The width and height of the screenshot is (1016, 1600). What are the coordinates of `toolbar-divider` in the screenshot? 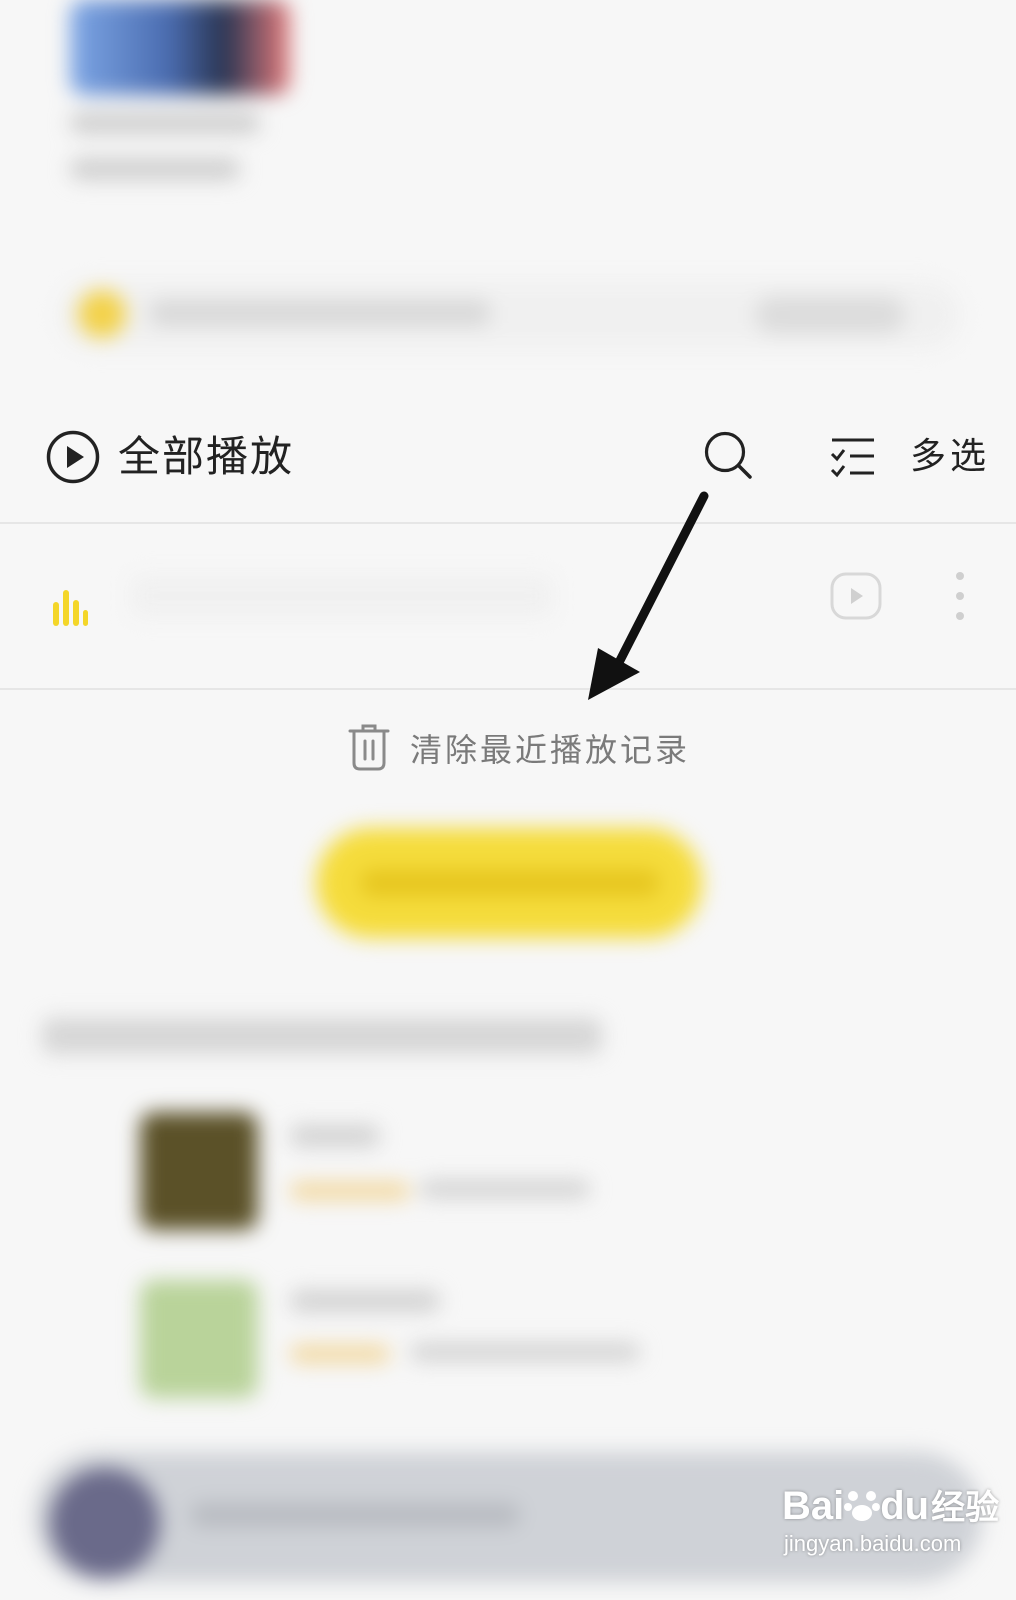 It's located at (508, 523).